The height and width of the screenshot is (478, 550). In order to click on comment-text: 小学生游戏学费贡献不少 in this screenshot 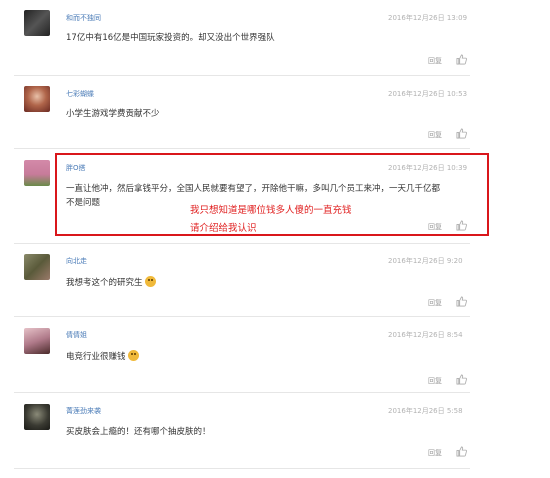, I will do `click(113, 114)`.